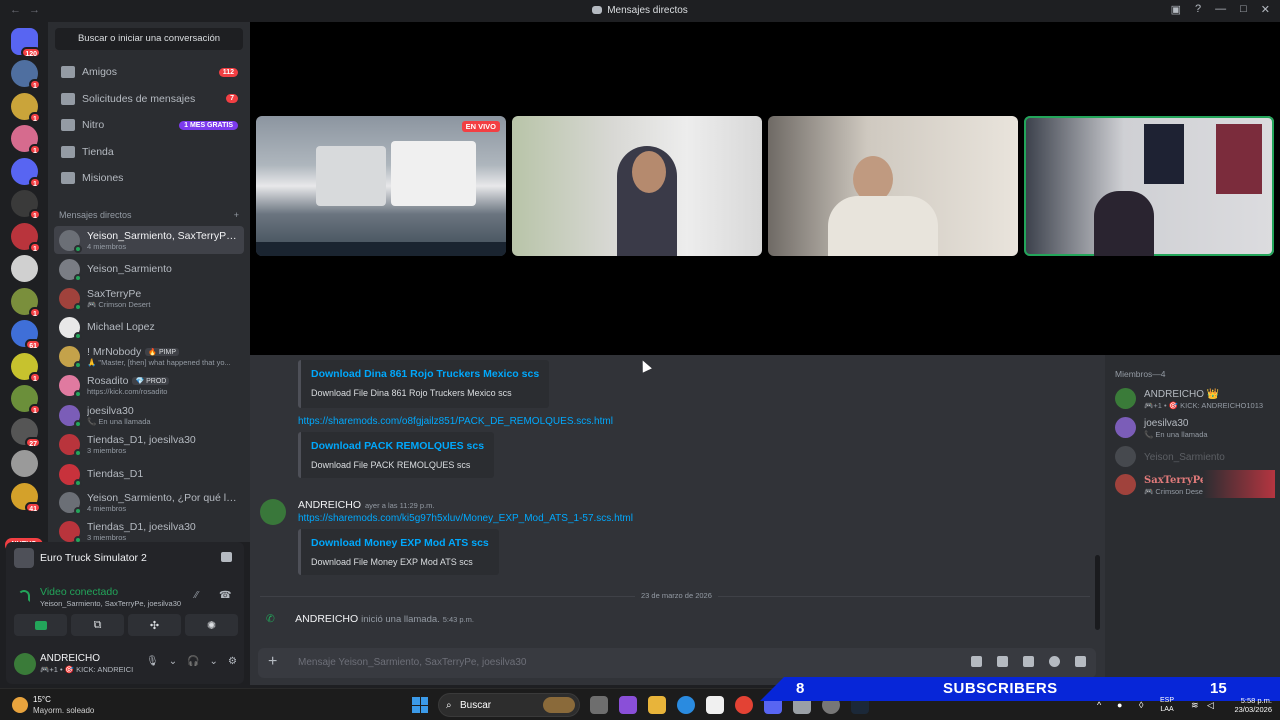 This screenshot has width=1280, height=720. Describe the element at coordinates (149, 385) in the screenshot. I see `dm-item: Rosadito 💎 PROD https://kick.com/rosadito` at that location.